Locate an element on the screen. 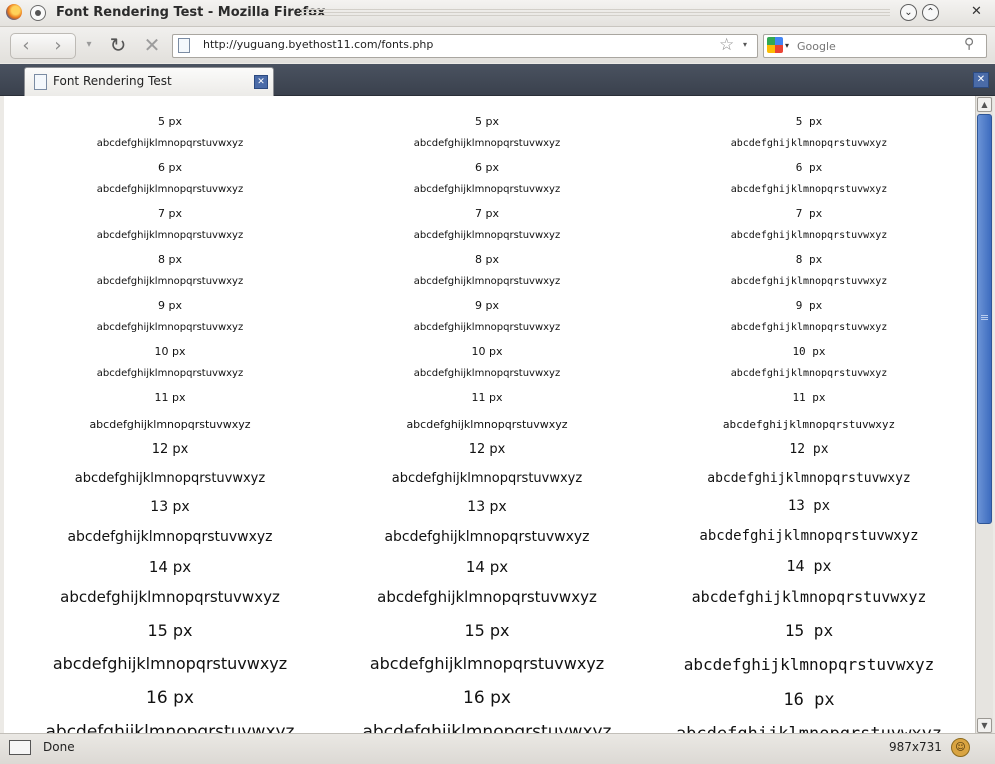  minimize-button: ⌄ is located at coordinates (908, 12).